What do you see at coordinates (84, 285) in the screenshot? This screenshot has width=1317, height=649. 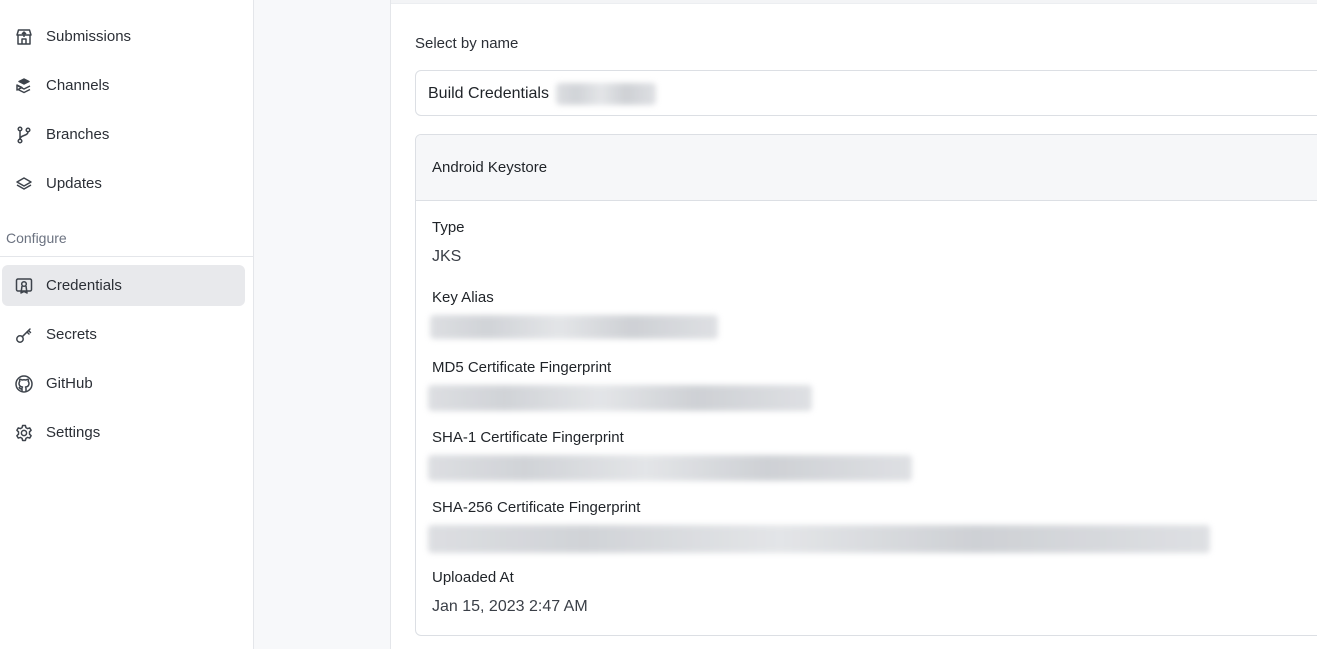 I see `sidebar-item-label: Credentials` at bounding box center [84, 285].